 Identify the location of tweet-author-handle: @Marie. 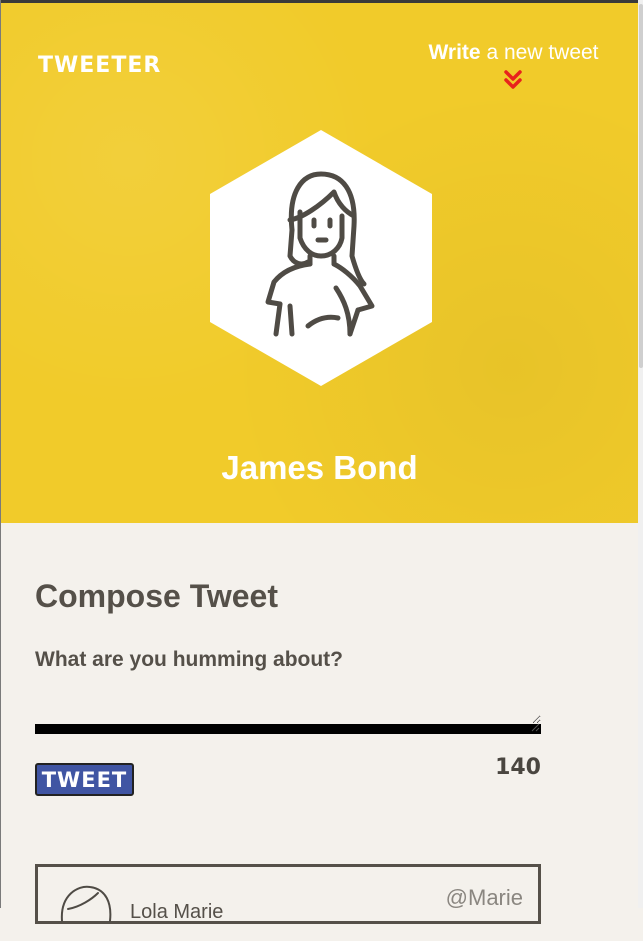
(484, 897).